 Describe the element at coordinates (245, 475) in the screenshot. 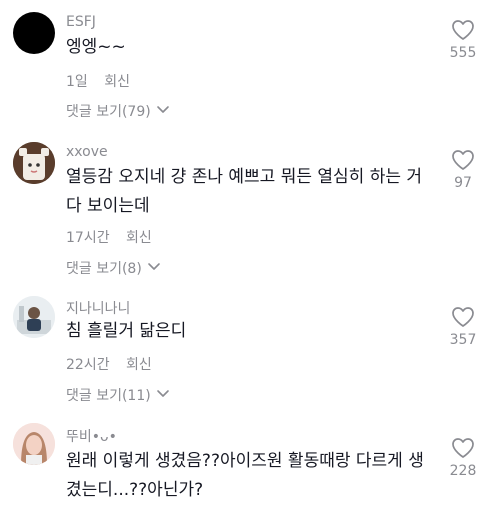

I see `comment-text: 원래 이렇게 생겼음??아이즈원 활동때랑 다르게 생겼는디...??아닌가?` at that location.